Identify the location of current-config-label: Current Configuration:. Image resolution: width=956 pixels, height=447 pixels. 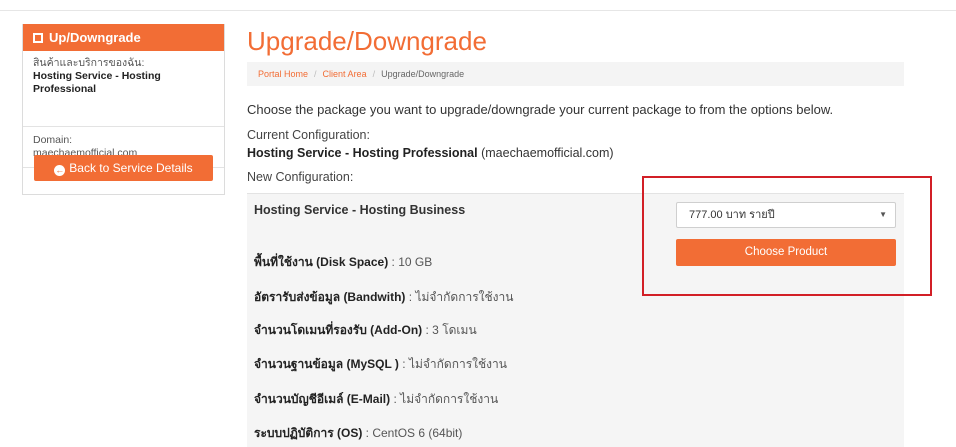
(308, 135).